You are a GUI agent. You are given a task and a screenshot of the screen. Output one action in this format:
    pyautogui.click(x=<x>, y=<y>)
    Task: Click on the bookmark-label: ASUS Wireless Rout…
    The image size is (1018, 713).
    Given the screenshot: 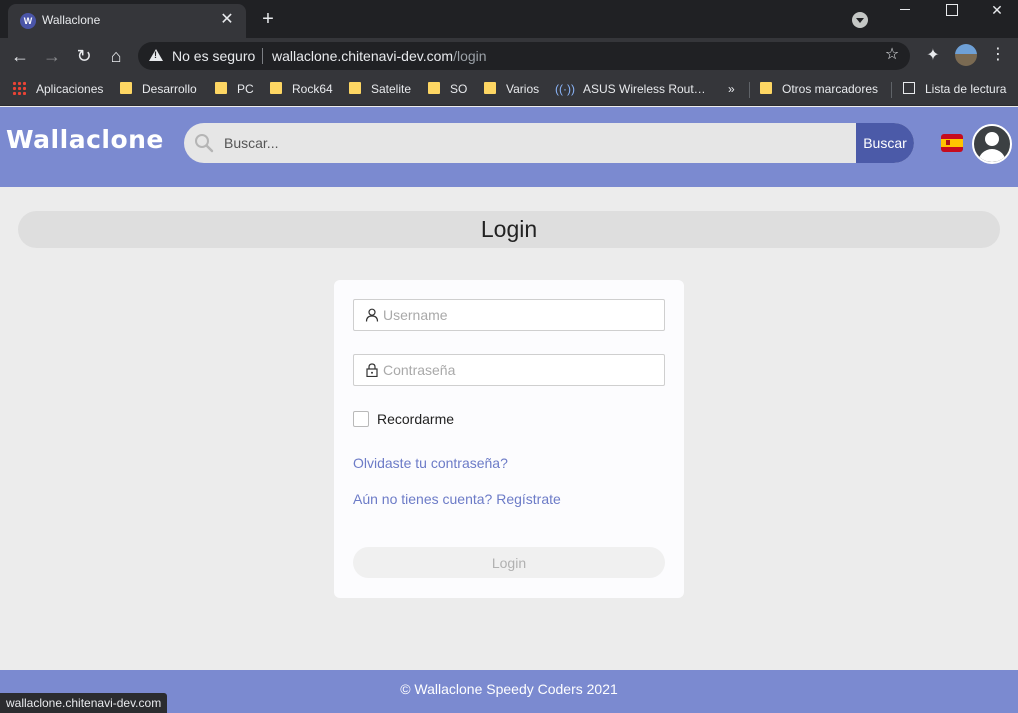 What is the action you would take?
    pyautogui.click(x=644, y=89)
    